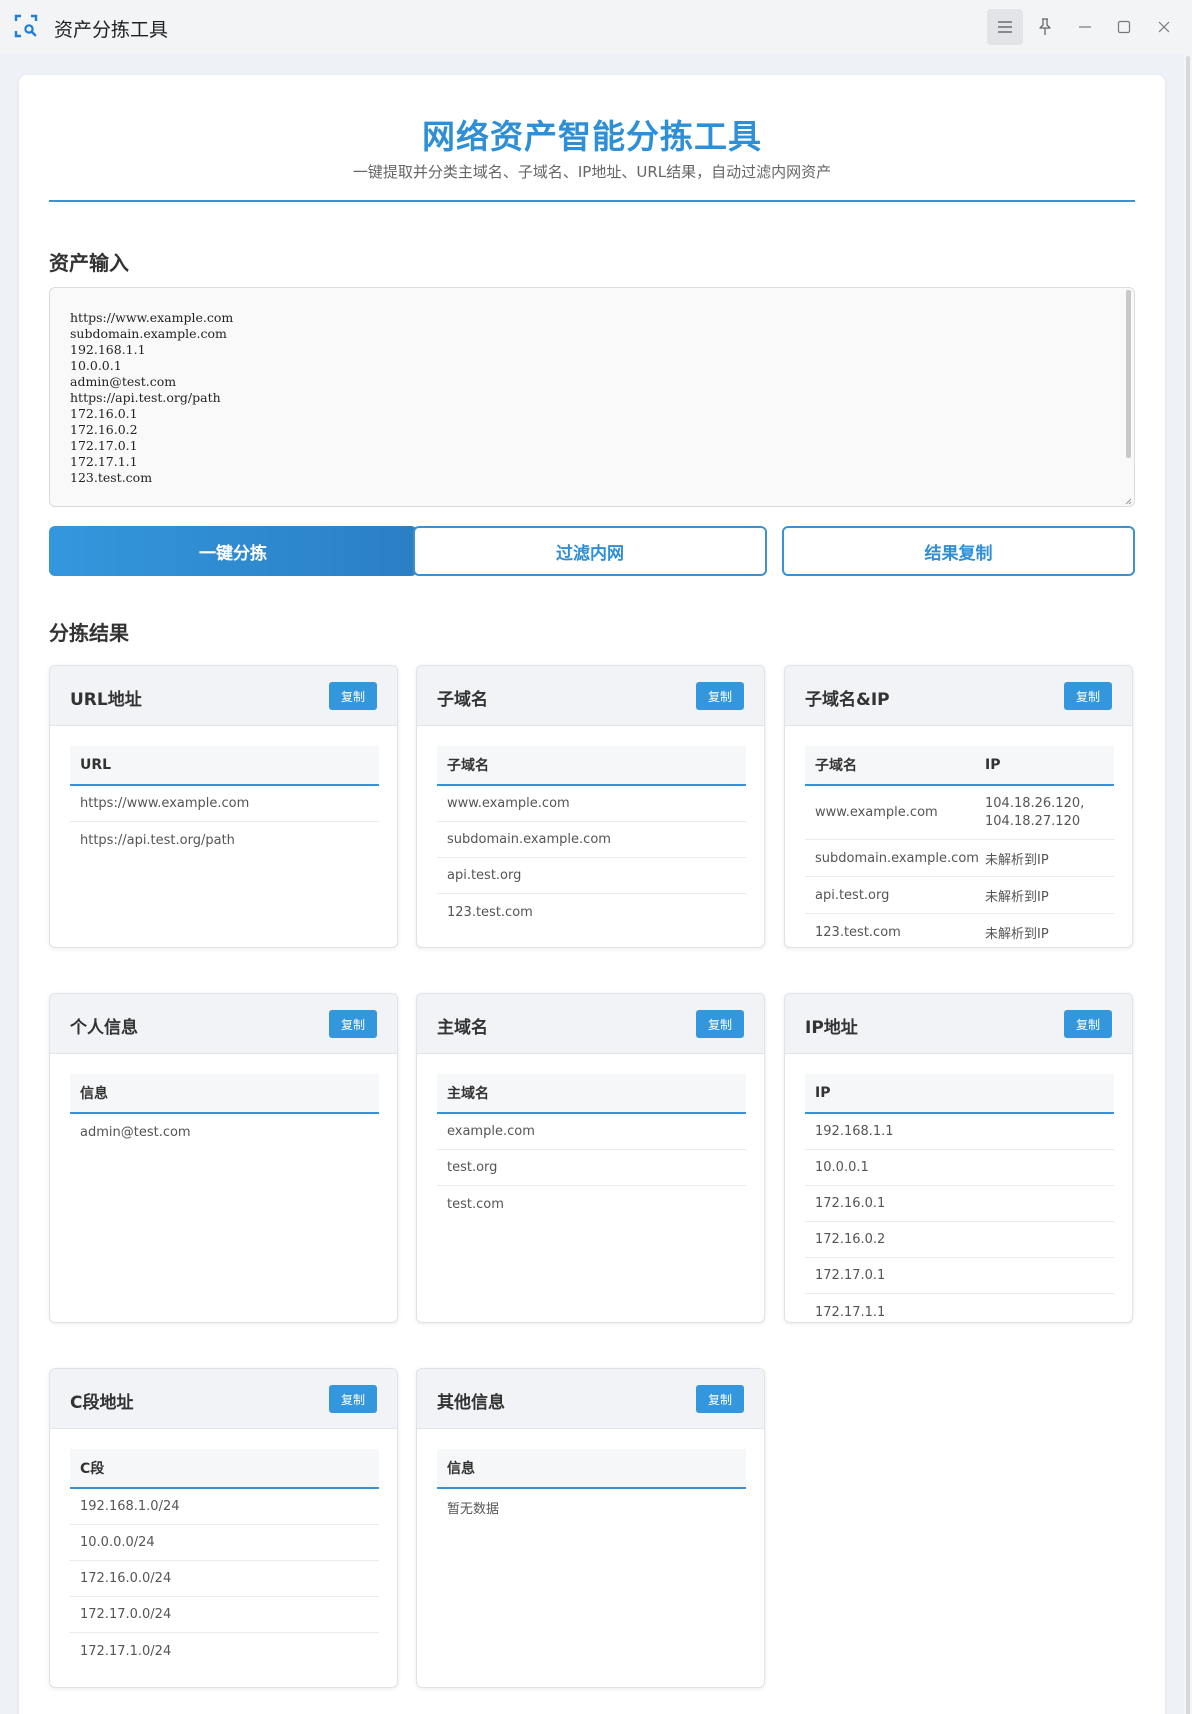 Image resolution: width=1192 pixels, height=1714 pixels. I want to click on table-row: www.example.com, so click(591, 804).